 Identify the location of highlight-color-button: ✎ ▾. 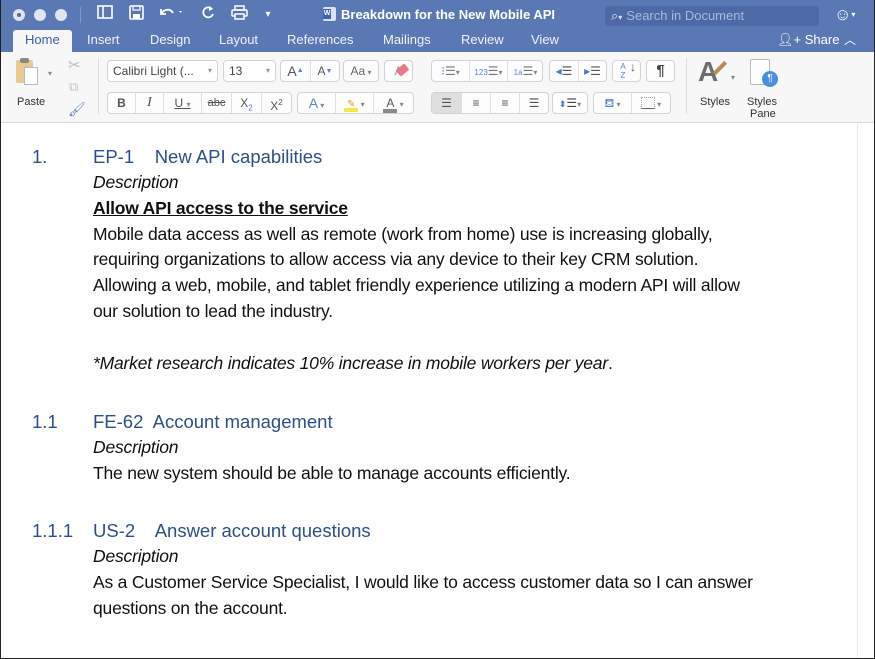
(355, 103).